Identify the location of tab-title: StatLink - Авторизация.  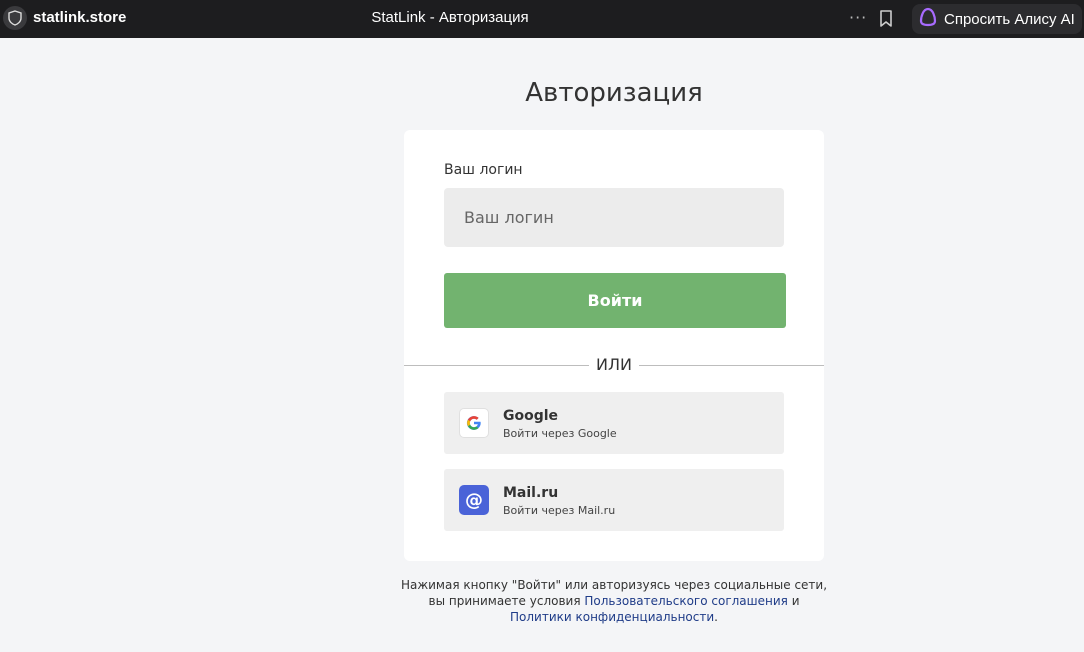
(450, 17).